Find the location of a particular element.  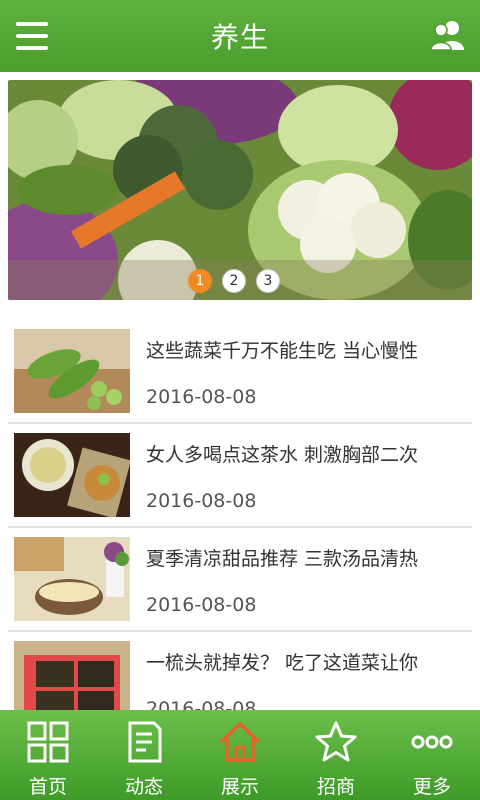

tab-showcase: 展示 is located at coordinates (240, 755).